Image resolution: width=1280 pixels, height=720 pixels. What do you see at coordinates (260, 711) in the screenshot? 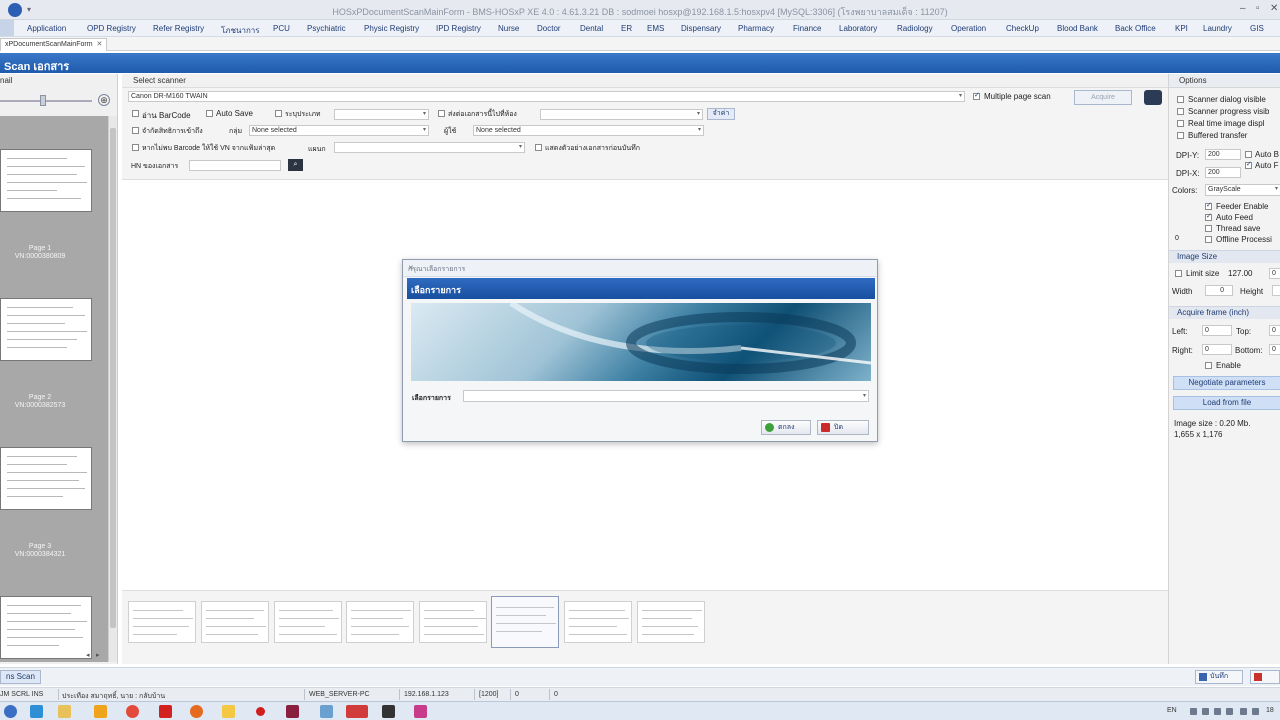
I see `record-icon` at bounding box center [260, 711].